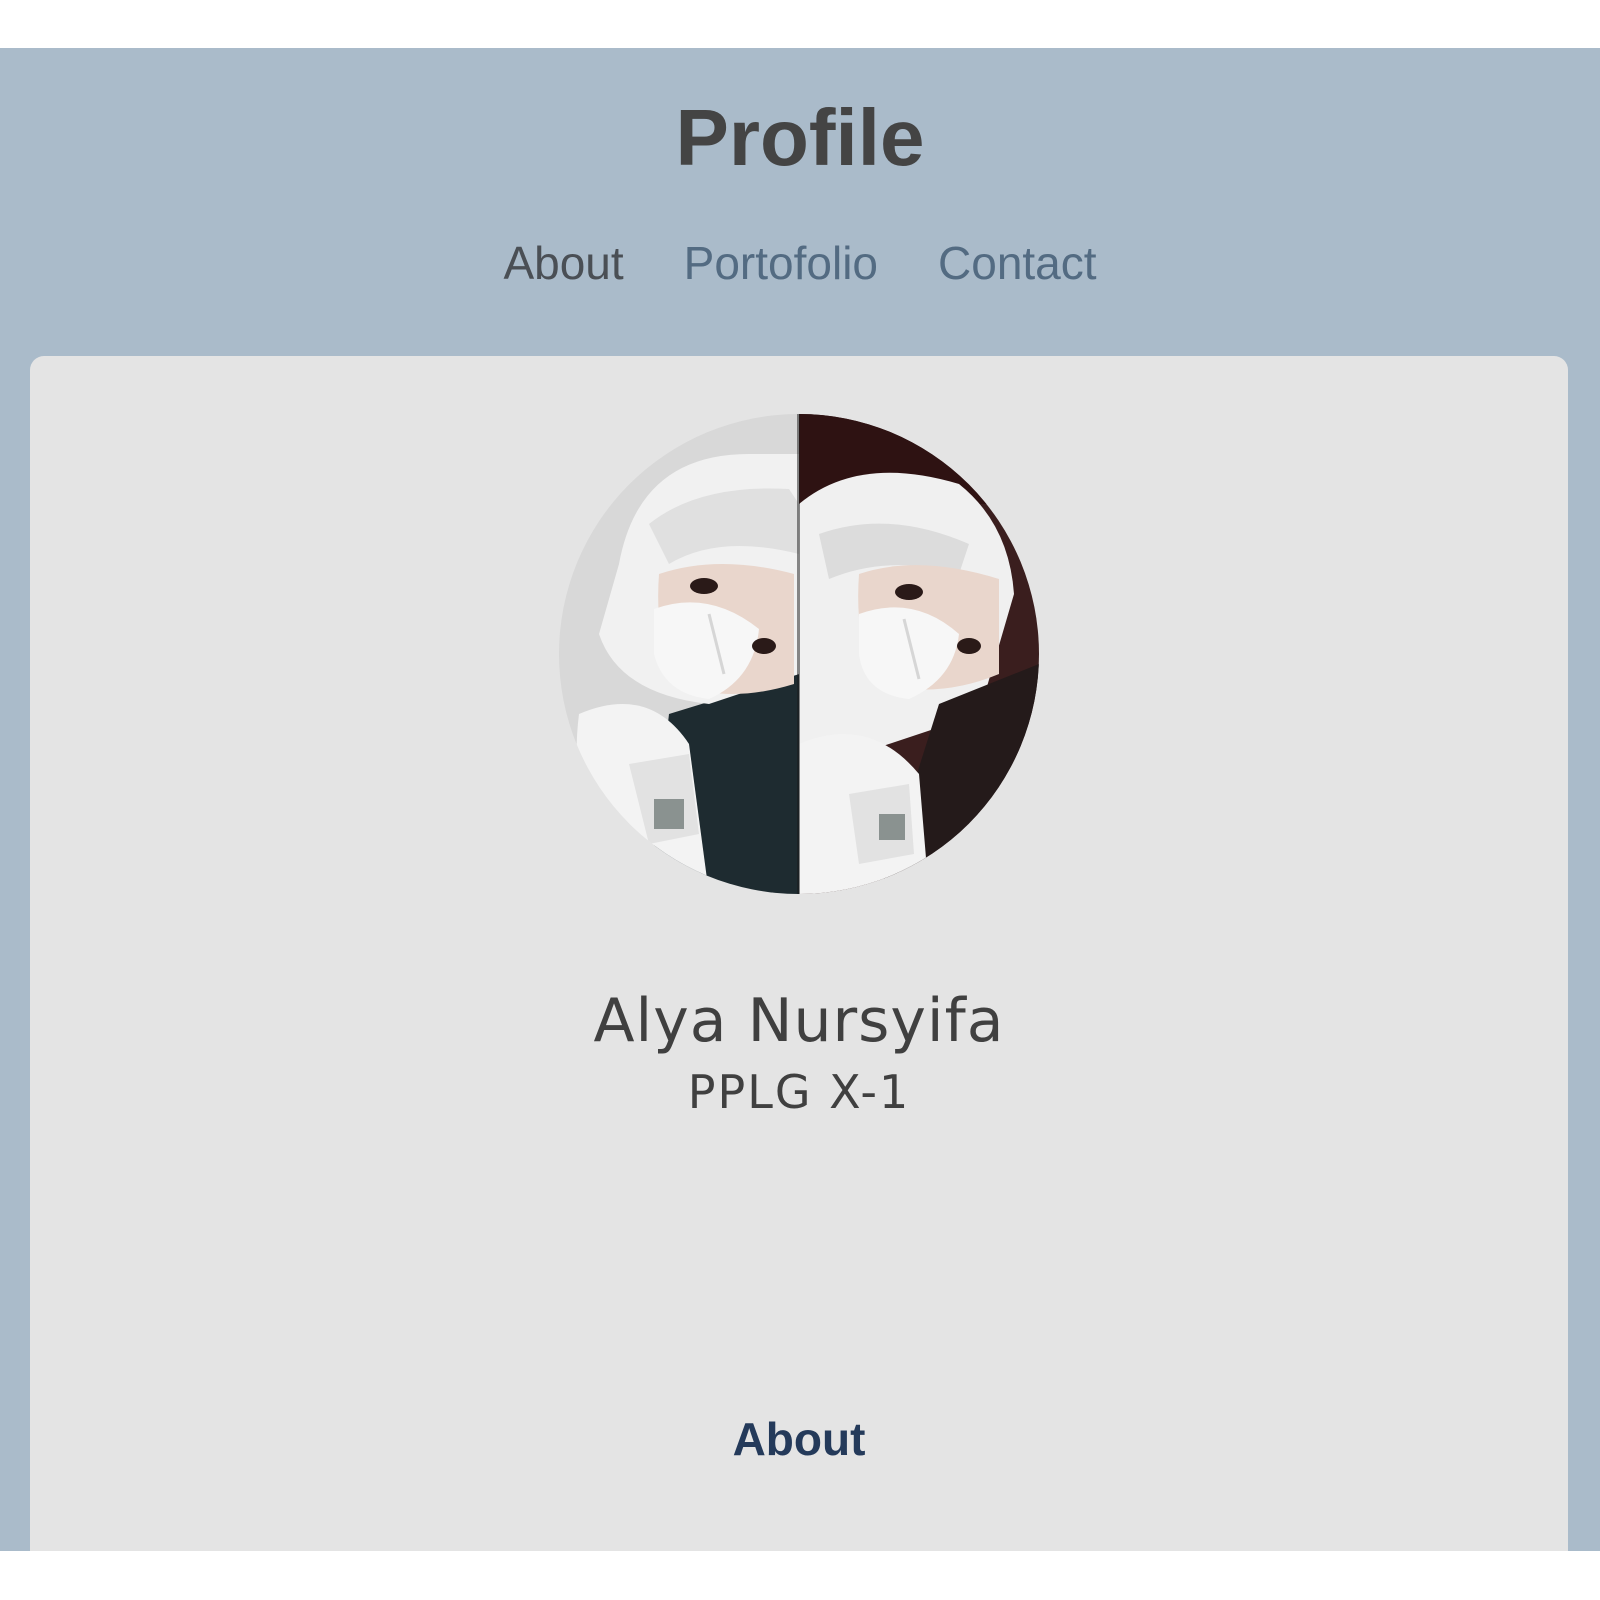 The height and width of the screenshot is (1600, 1600). What do you see at coordinates (781, 263) in the screenshot?
I see `nav-portfolio-link: Portofolio` at bounding box center [781, 263].